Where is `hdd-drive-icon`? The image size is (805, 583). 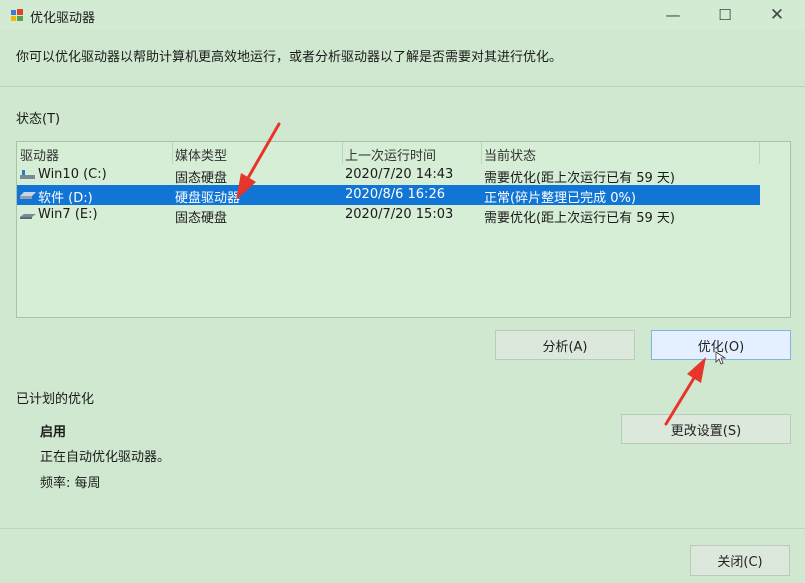 hdd-drive-icon is located at coordinates (28, 195).